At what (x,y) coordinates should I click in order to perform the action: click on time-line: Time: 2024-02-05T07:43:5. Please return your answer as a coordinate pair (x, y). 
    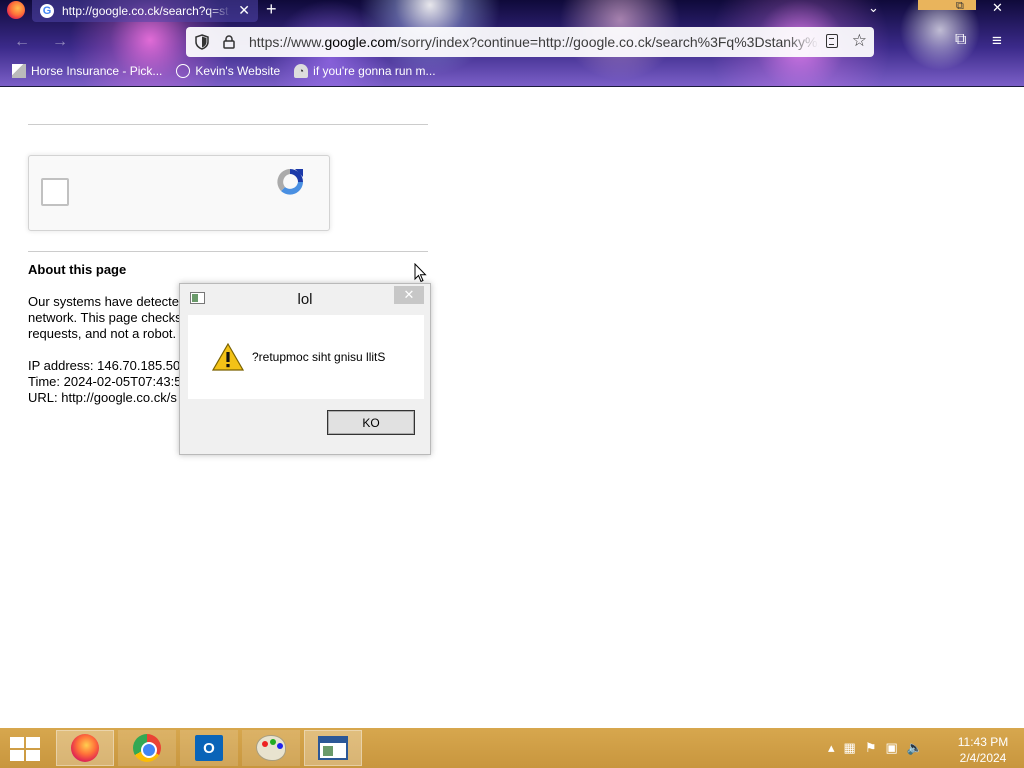
    Looking at the image, I should click on (105, 381).